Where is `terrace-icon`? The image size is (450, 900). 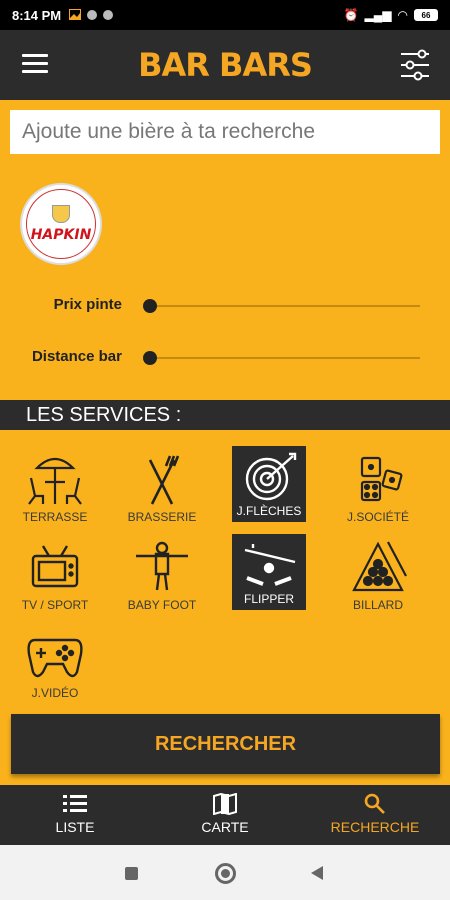 terrace-icon is located at coordinates (55, 481).